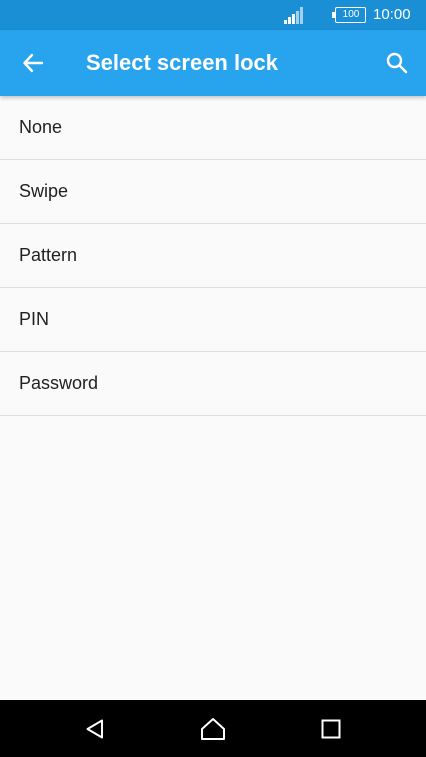  Describe the element at coordinates (351, 14) in the screenshot. I see `battery-level: 100` at that location.